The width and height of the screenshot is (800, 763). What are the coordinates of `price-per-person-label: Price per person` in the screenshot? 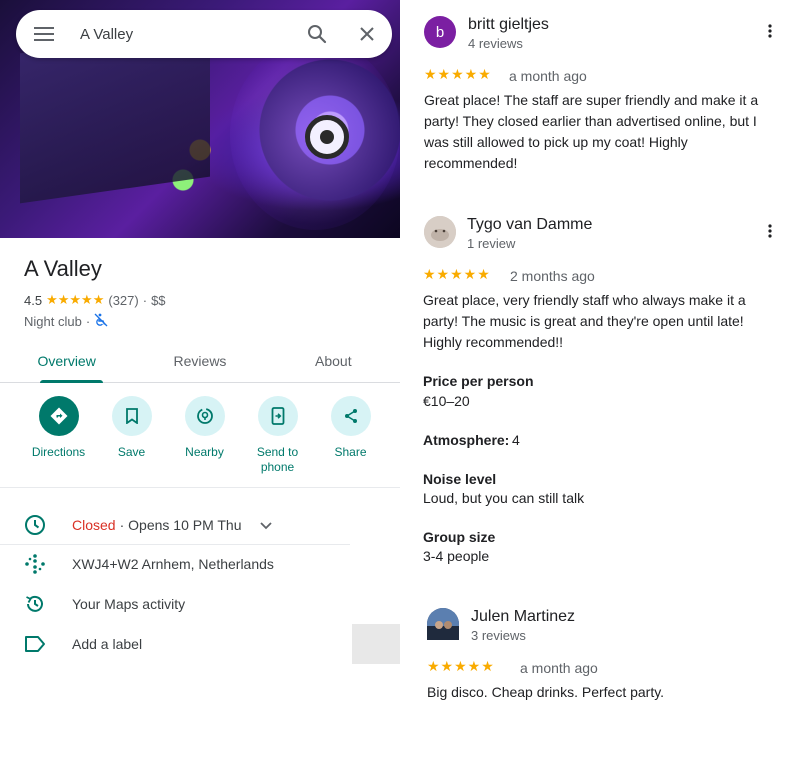 It's located at (478, 381).